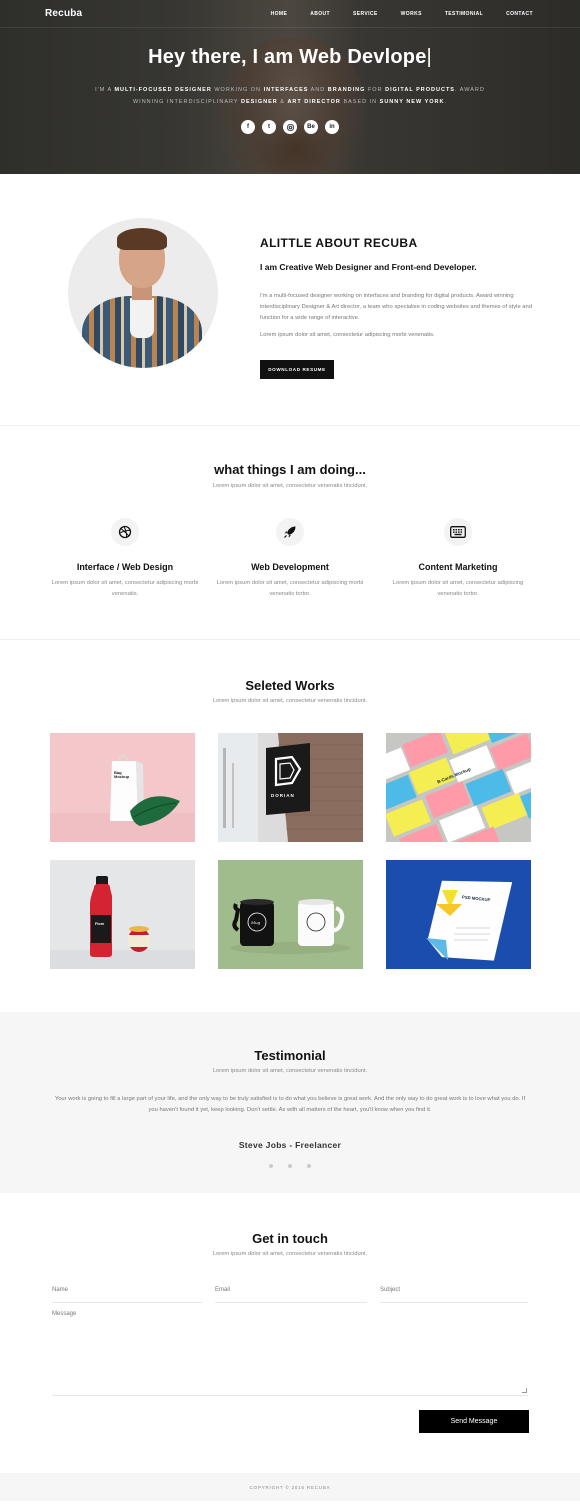 The width and height of the screenshot is (580, 1506). What do you see at coordinates (269, 127) in the screenshot?
I see `twitter-icon: t` at bounding box center [269, 127].